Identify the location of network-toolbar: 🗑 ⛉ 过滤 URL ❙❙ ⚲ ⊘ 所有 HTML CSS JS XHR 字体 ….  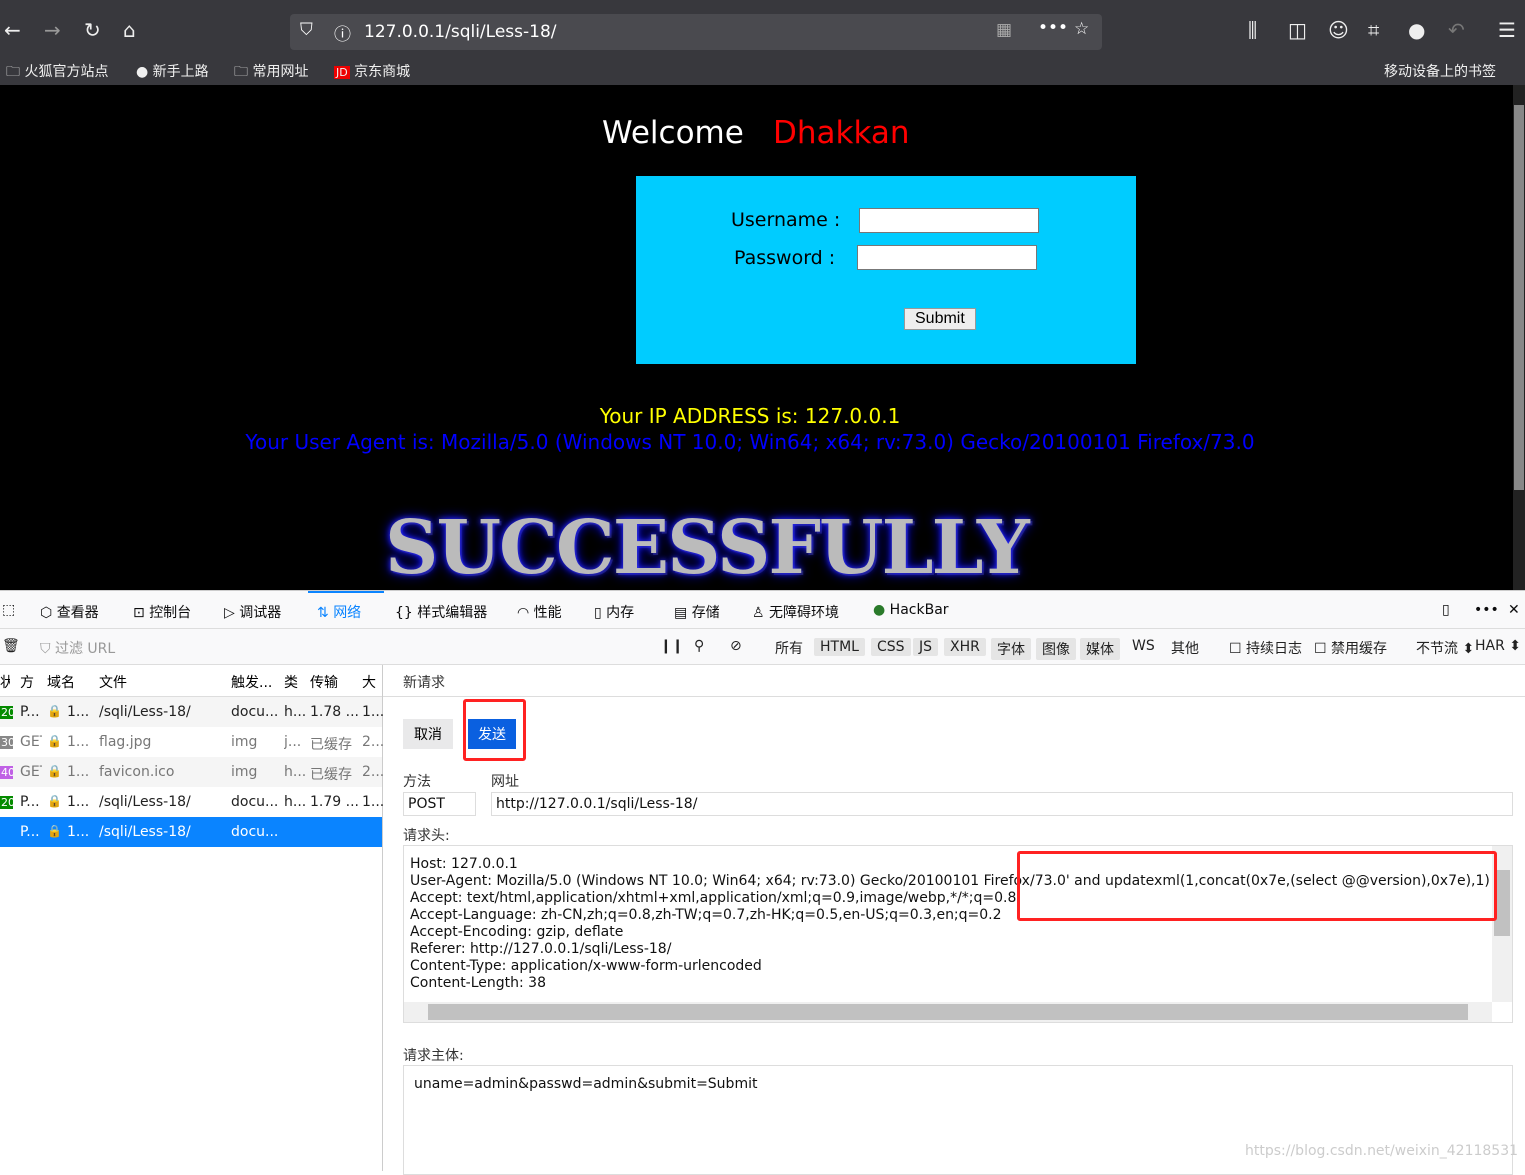
(762, 647).